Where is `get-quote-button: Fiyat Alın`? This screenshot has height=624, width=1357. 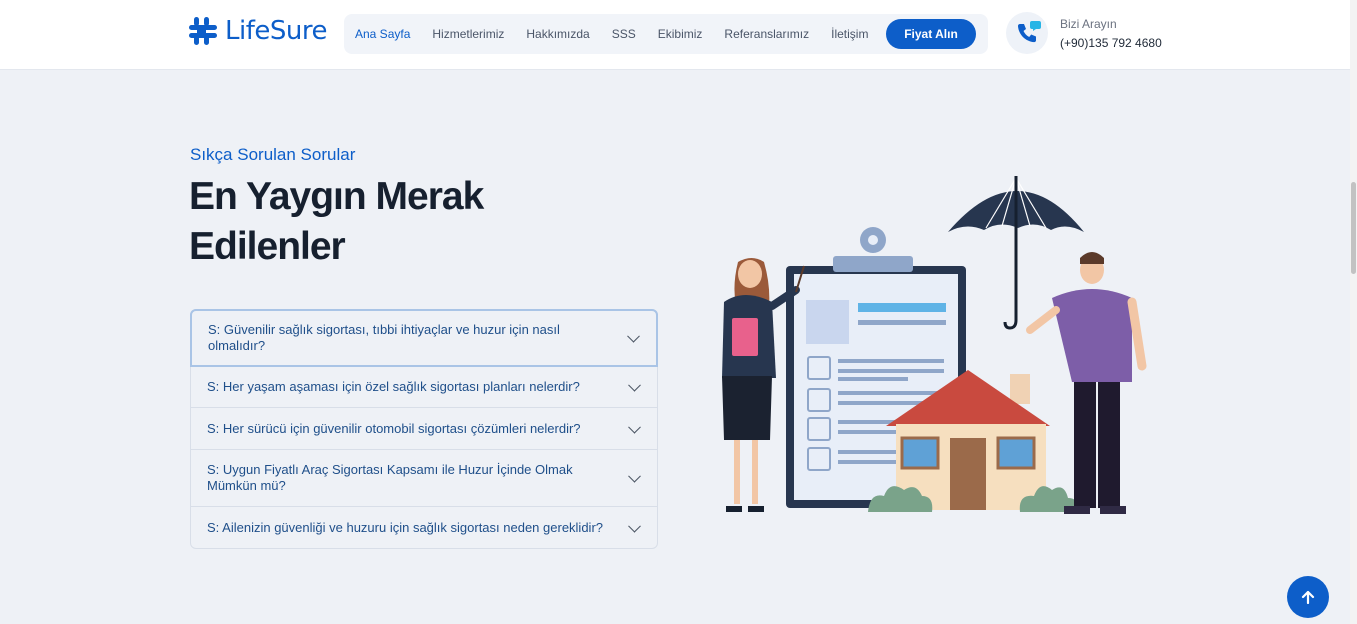
get-quote-button: Fiyat Alın is located at coordinates (931, 34).